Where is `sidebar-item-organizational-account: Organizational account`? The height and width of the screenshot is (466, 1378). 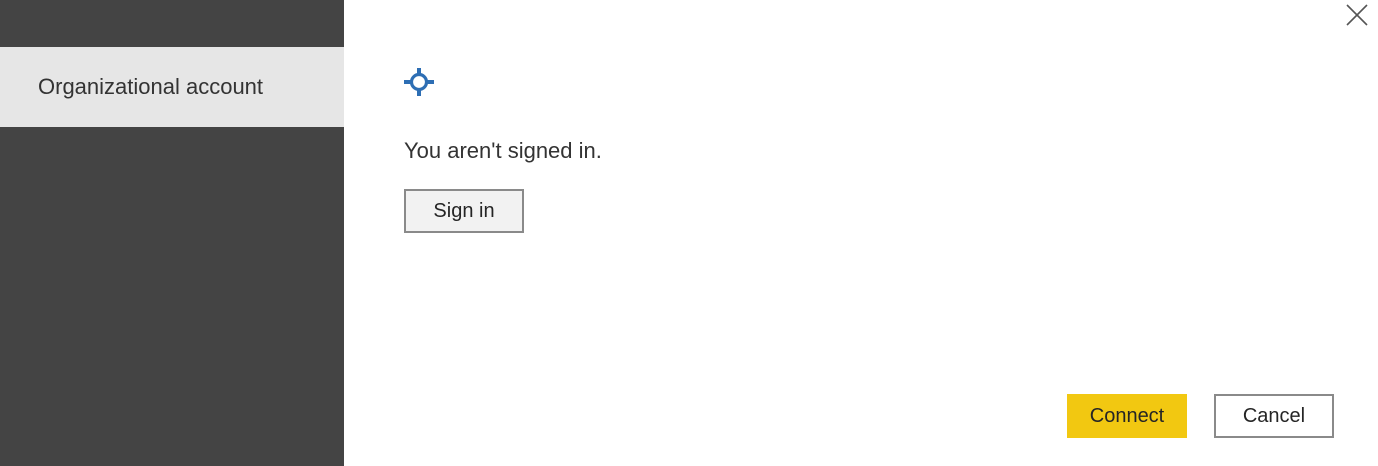 sidebar-item-organizational-account: Organizational account is located at coordinates (172, 87).